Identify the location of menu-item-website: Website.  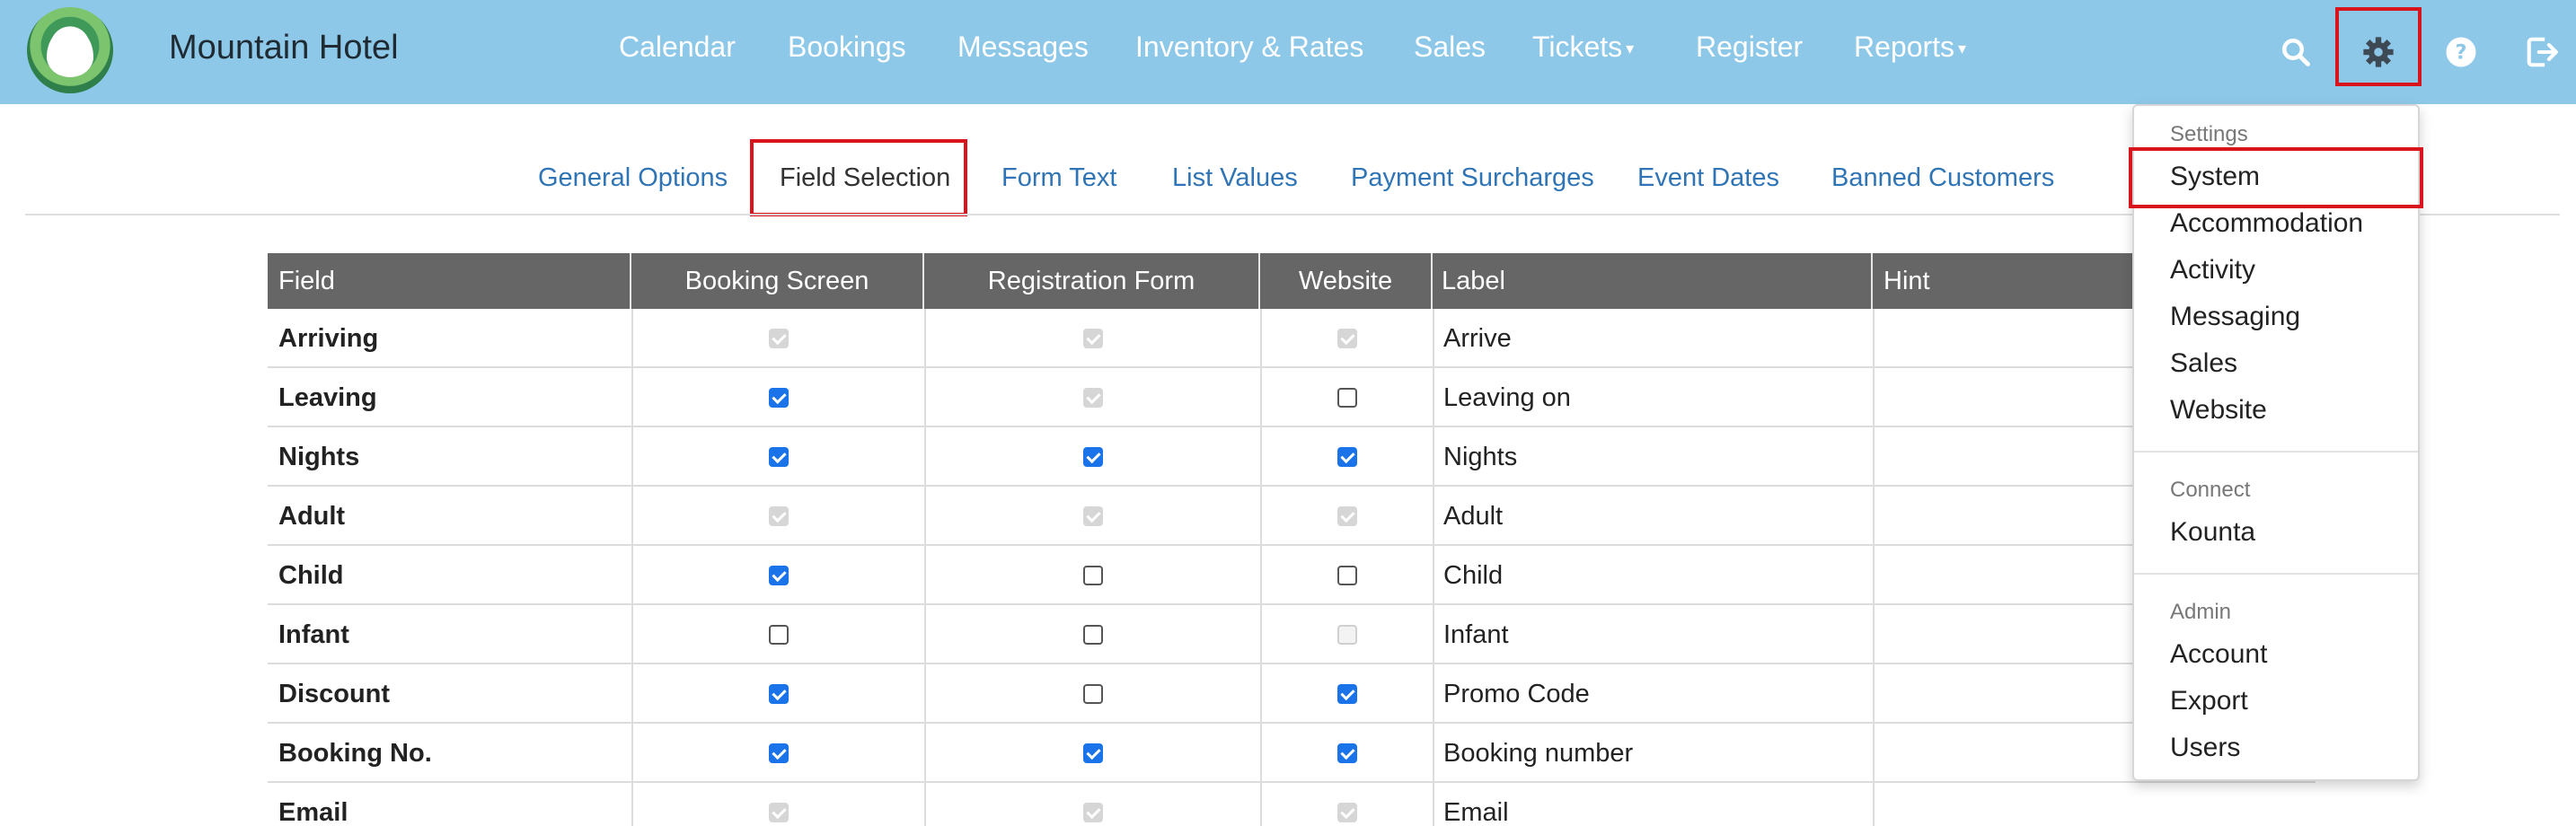
(2218, 411).